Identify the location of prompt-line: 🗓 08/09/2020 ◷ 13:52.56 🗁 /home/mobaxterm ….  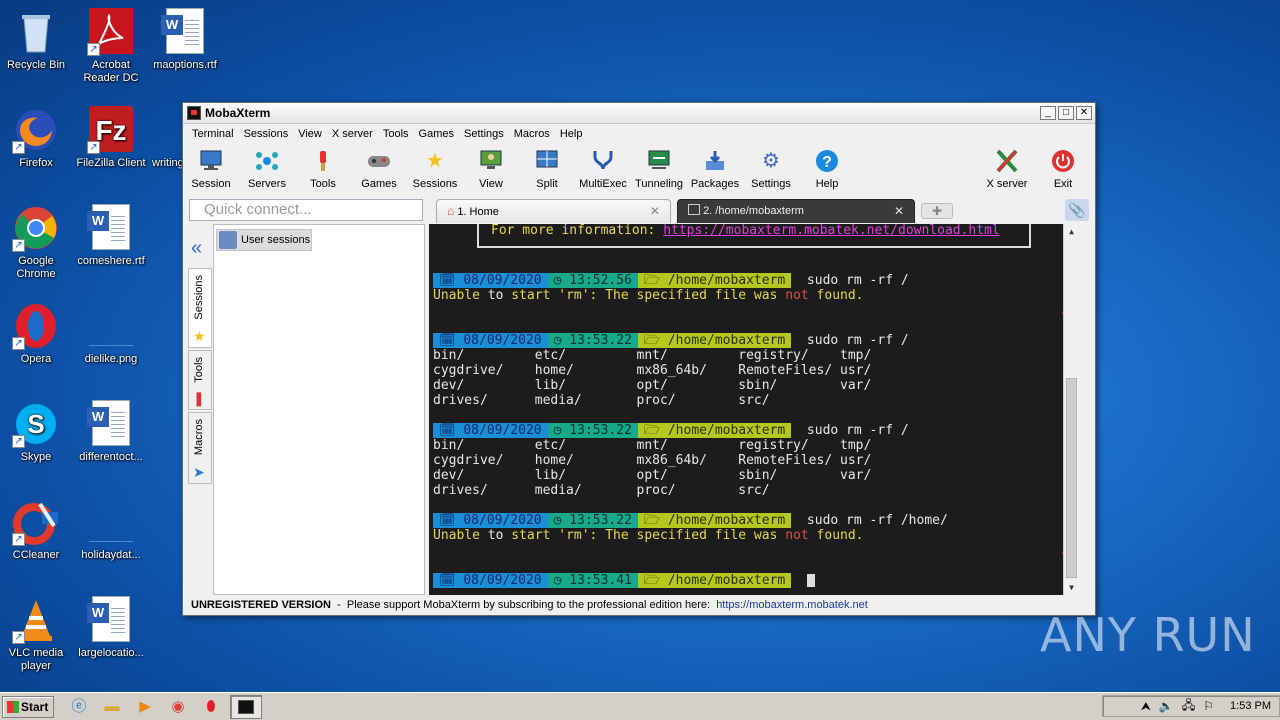
(671, 280).